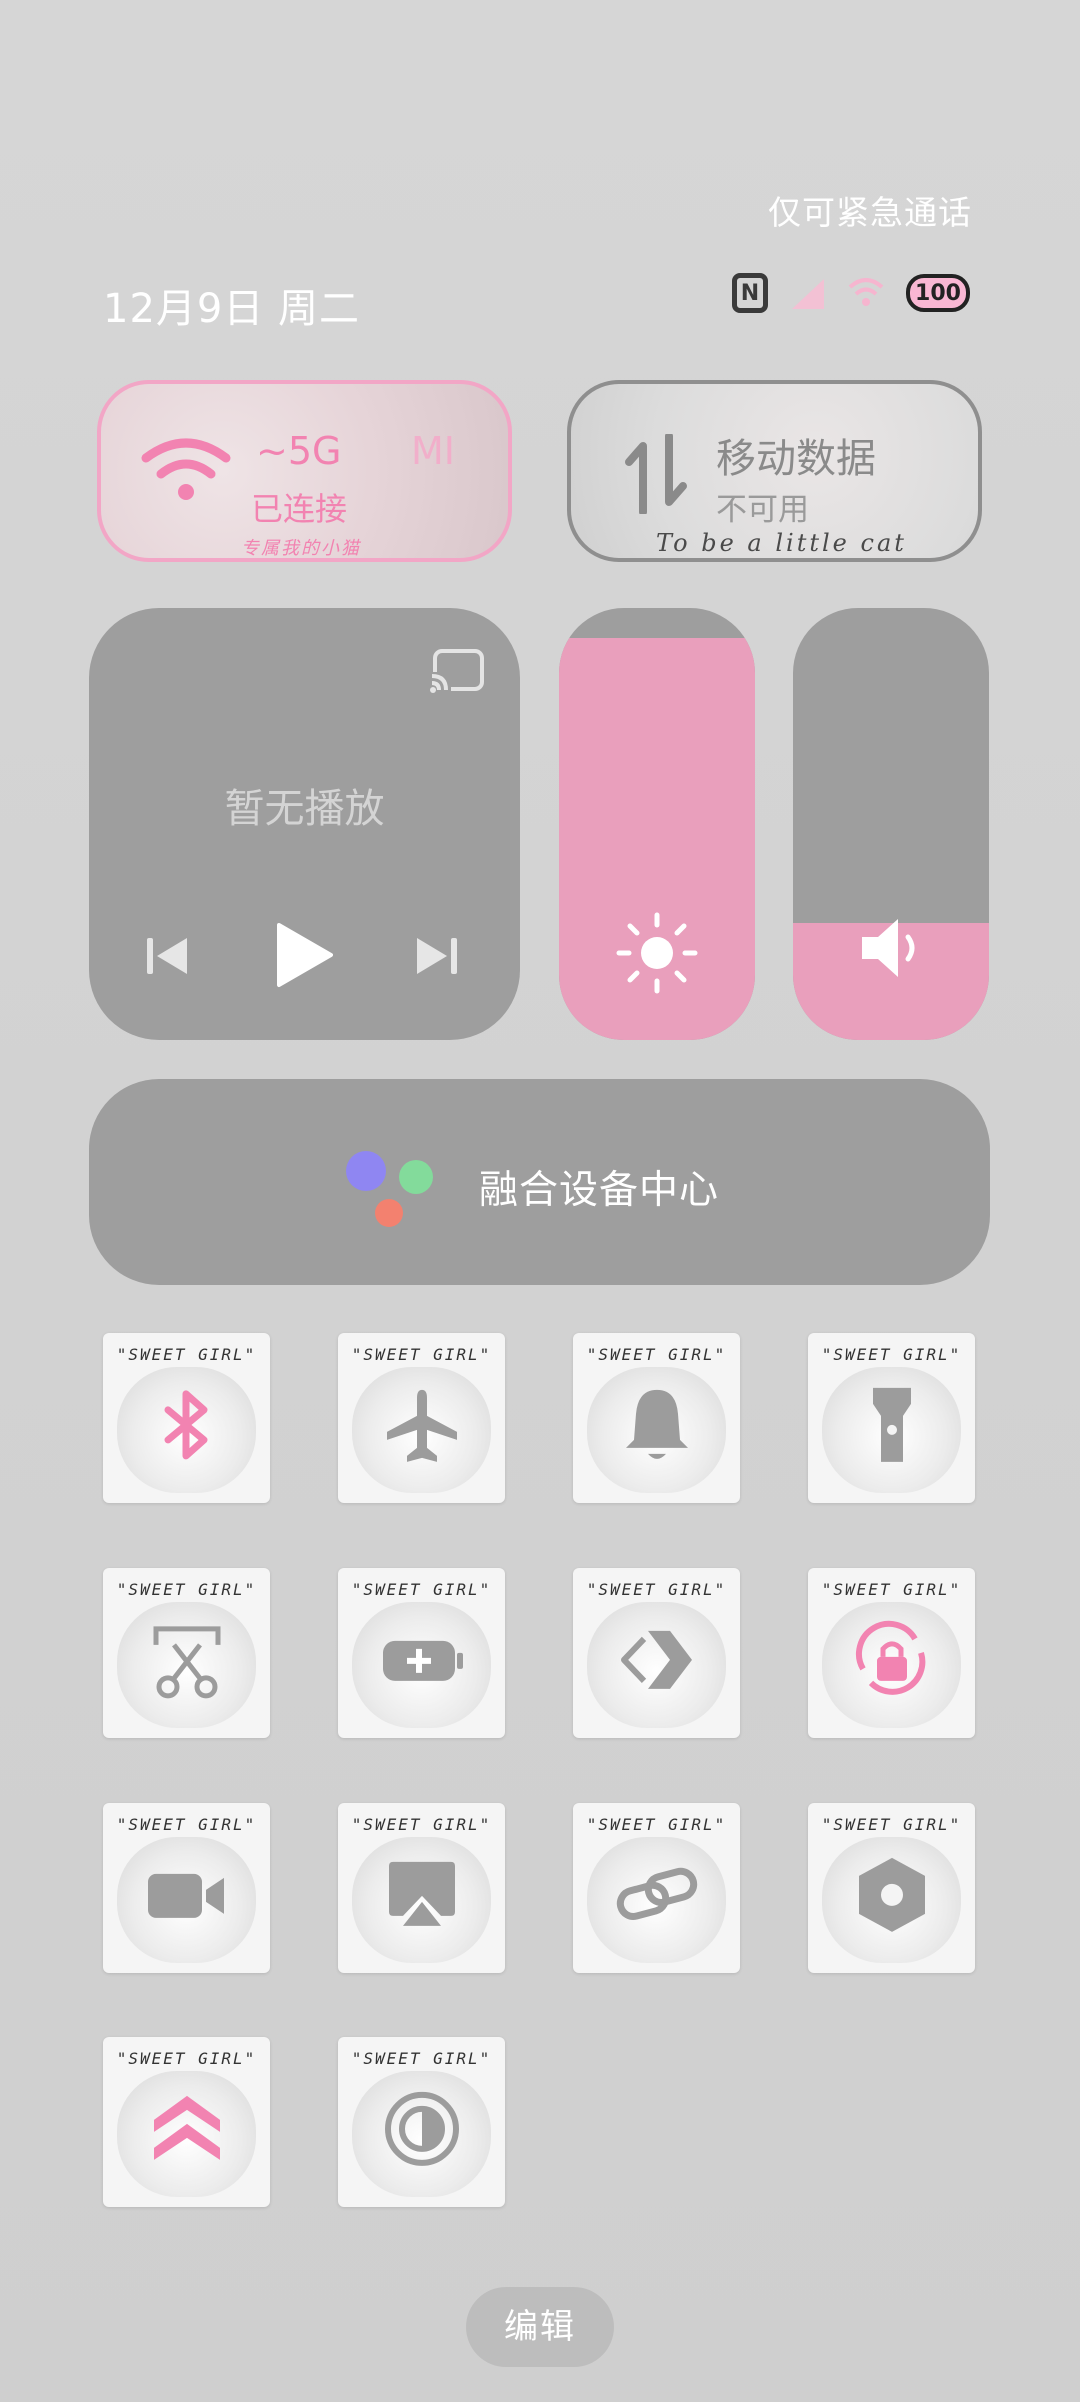  What do you see at coordinates (808, 294) in the screenshot?
I see `signal-icon` at bounding box center [808, 294].